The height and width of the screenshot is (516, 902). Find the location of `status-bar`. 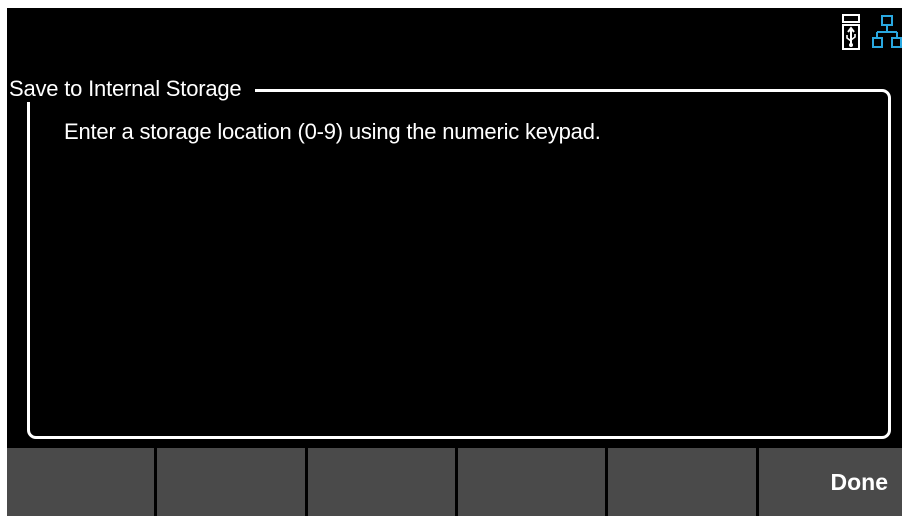

status-bar is located at coordinates (872, 32).